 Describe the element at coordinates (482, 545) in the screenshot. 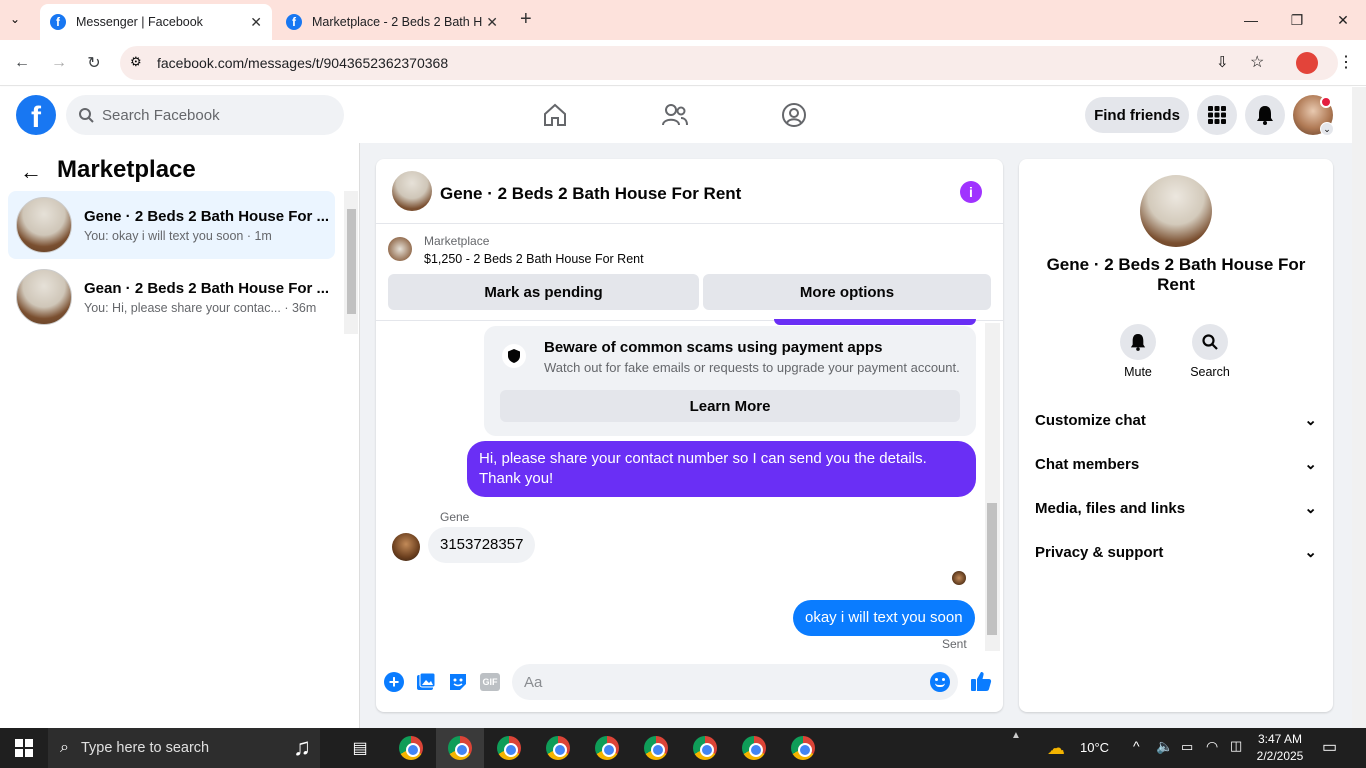

I see `incoming-message: 3153728357` at that location.